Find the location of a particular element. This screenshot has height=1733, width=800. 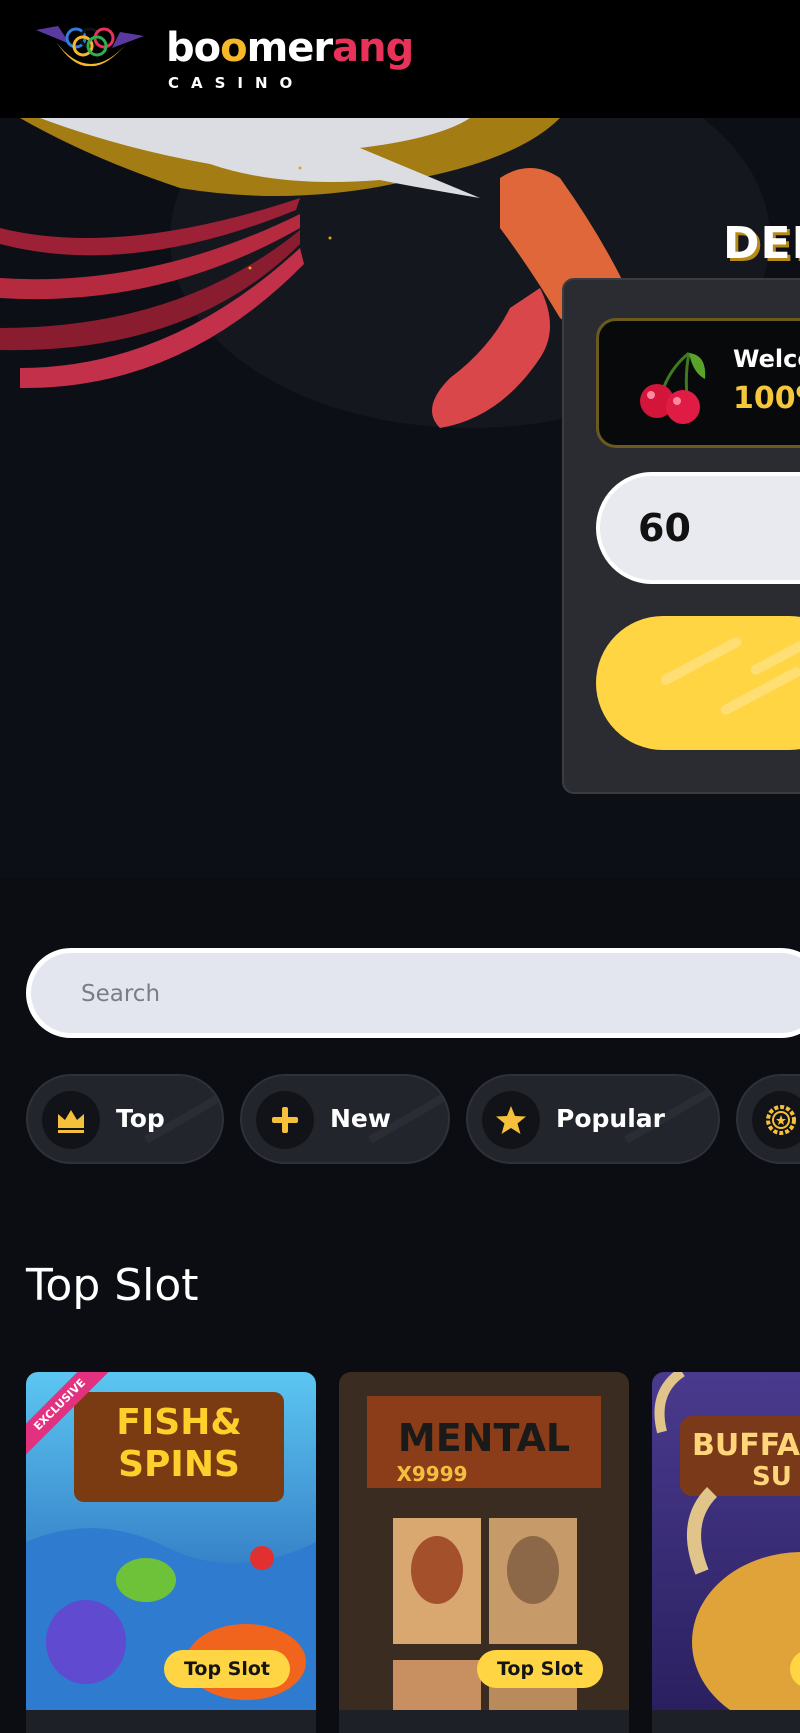

search-placeholder: Search is located at coordinates (121, 994).